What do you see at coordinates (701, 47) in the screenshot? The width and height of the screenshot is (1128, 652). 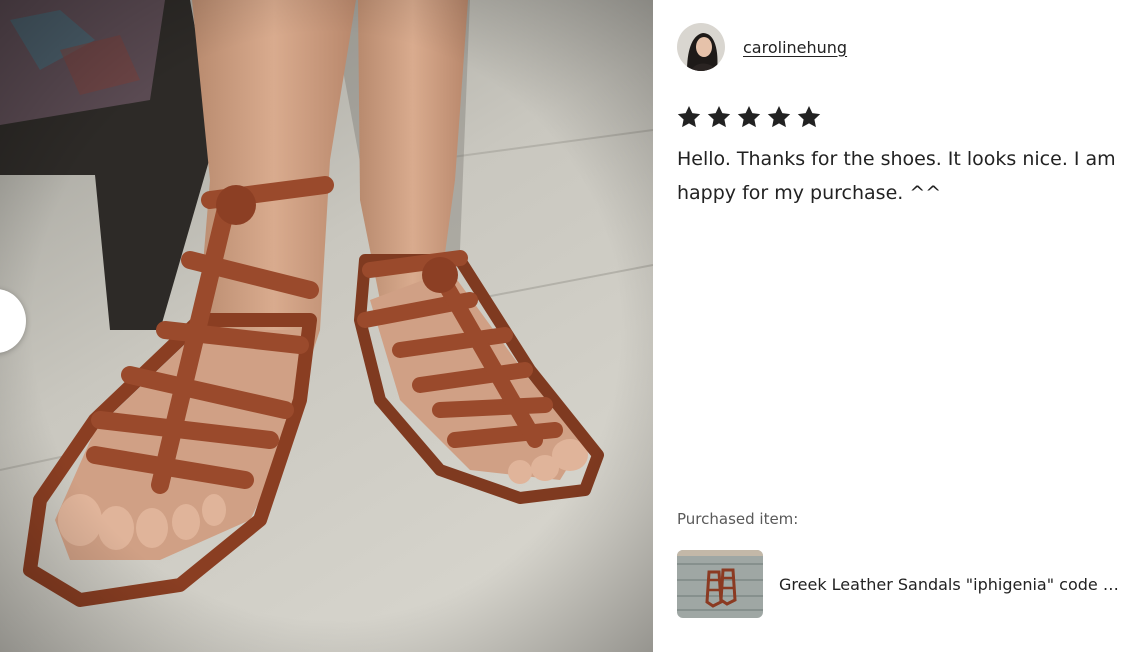 I see `avatar` at bounding box center [701, 47].